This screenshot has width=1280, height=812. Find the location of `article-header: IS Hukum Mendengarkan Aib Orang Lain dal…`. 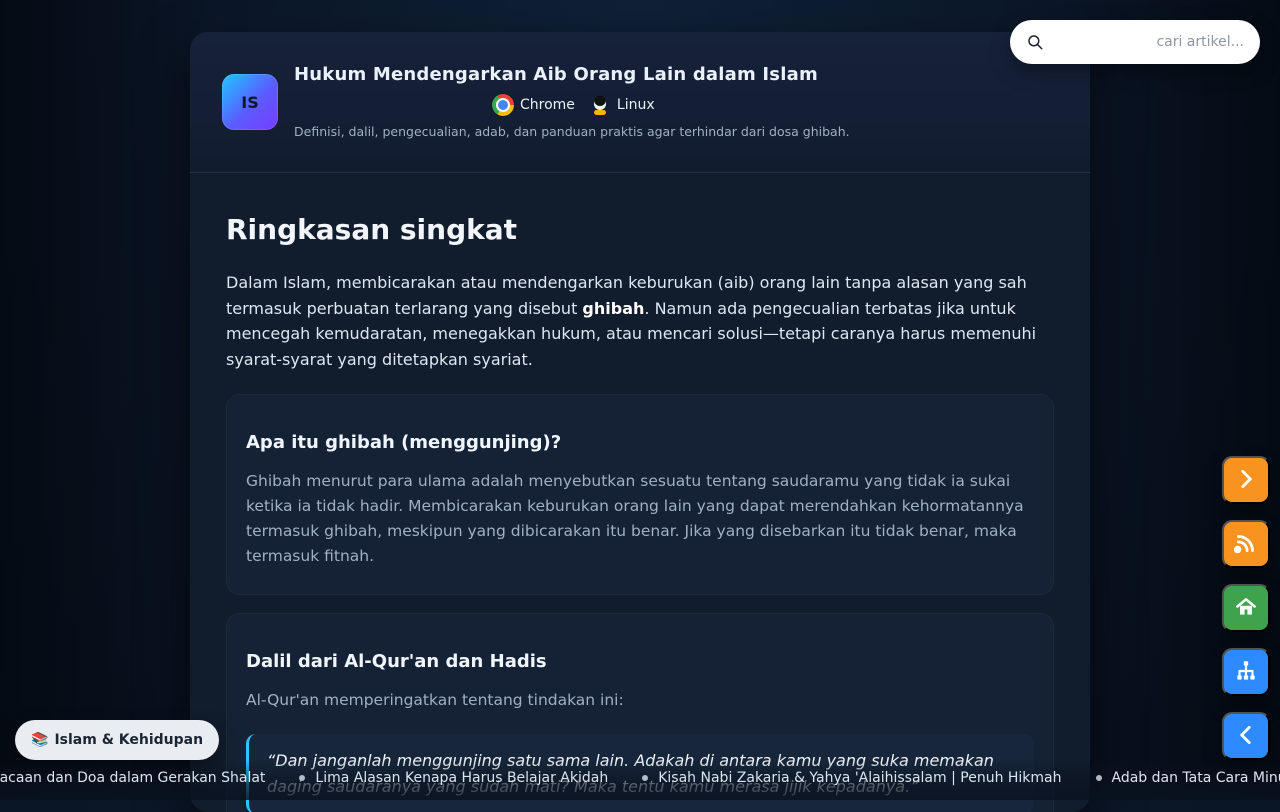

article-header: IS Hukum Mendengarkan Aib Orang Lain dal… is located at coordinates (640, 102).